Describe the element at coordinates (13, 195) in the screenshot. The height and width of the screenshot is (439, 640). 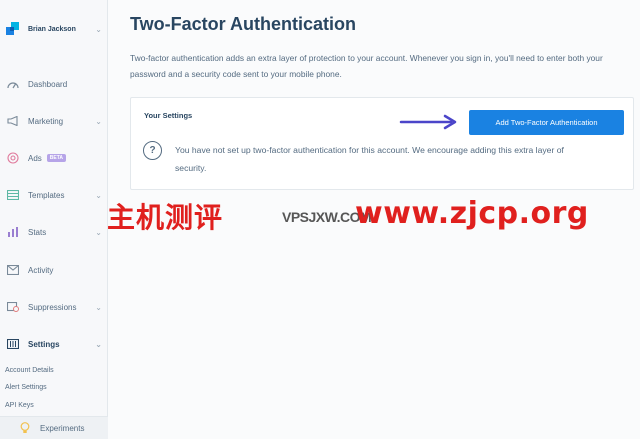
I see `template-icon` at that location.